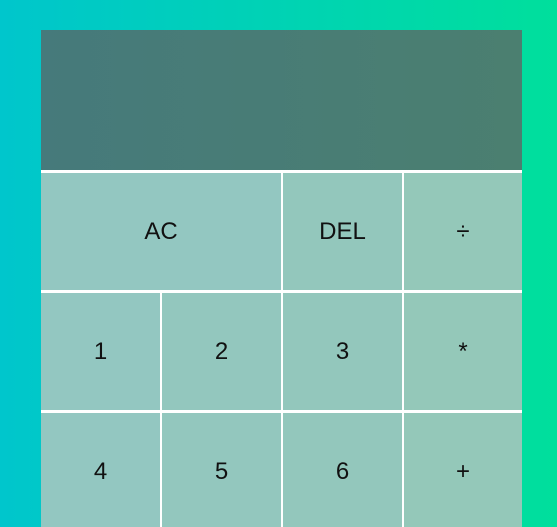 The image size is (557, 527). Describe the element at coordinates (221, 470) in the screenshot. I see `digit-5-button: 5` at that location.